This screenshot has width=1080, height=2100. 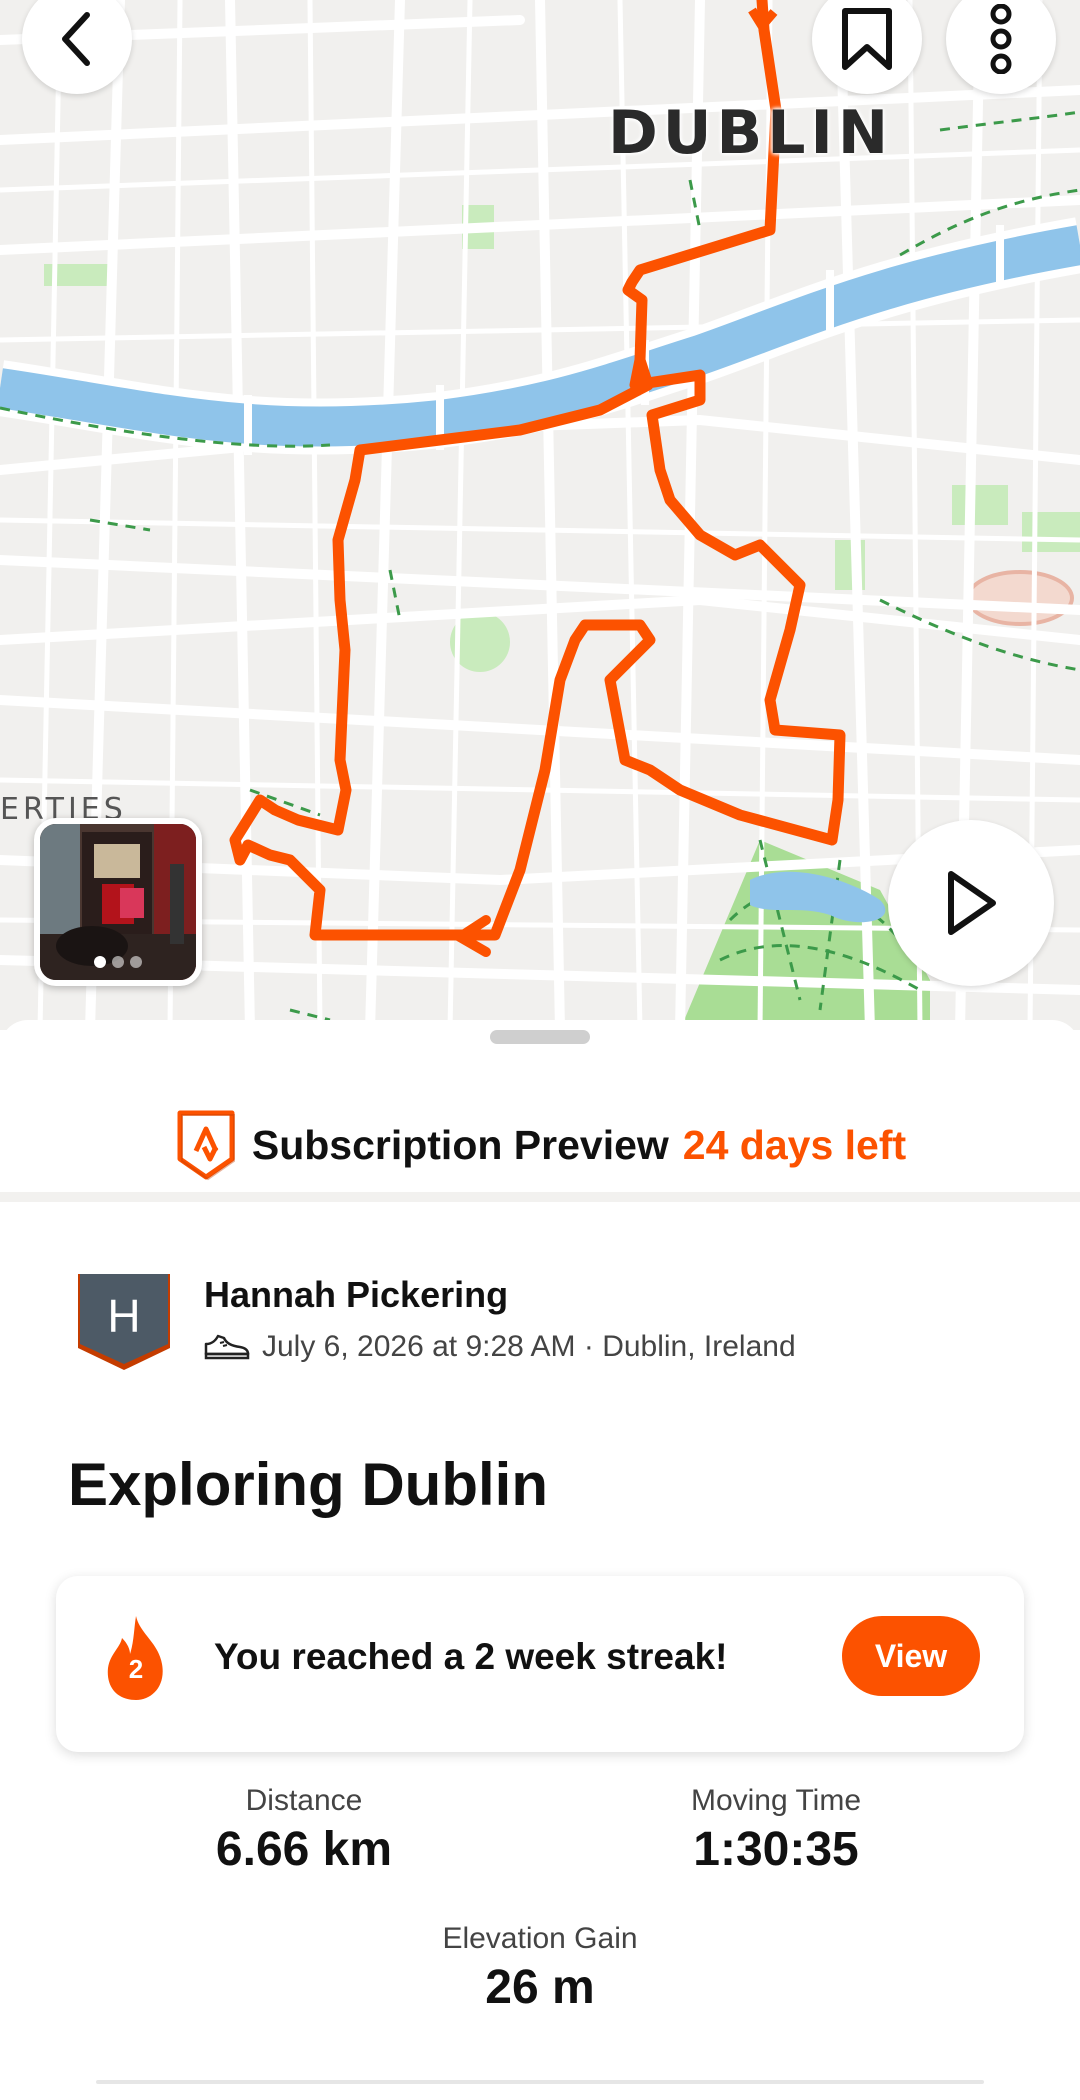 What do you see at coordinates (206, 1145) in the screenshot?
I see `strava-shield-icon` at bounding box center [206, 1145].